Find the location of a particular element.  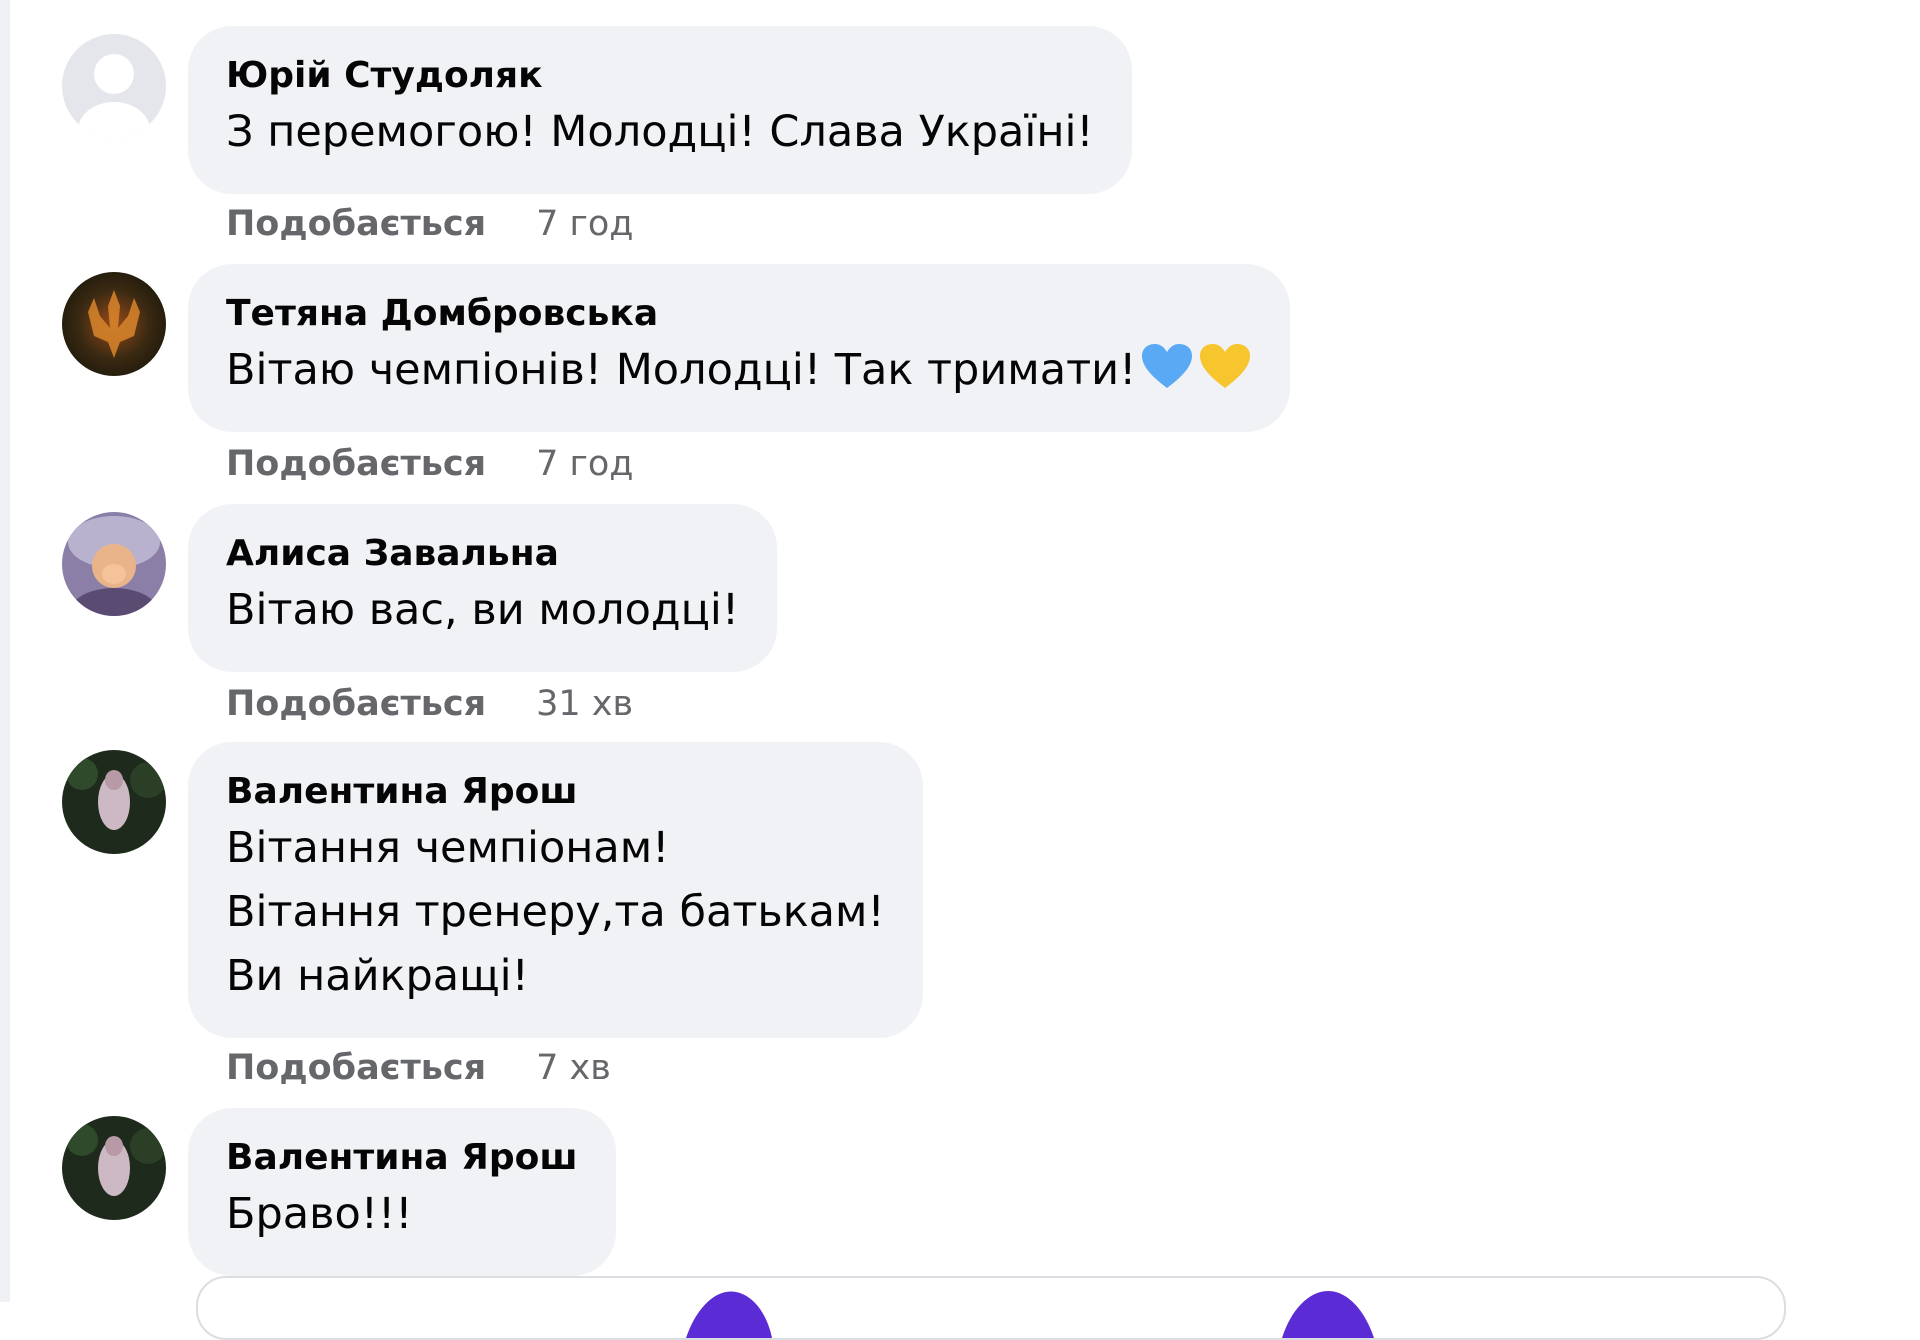

comment-actions: Подобається 31 хв is located at coordinates (429, 704).